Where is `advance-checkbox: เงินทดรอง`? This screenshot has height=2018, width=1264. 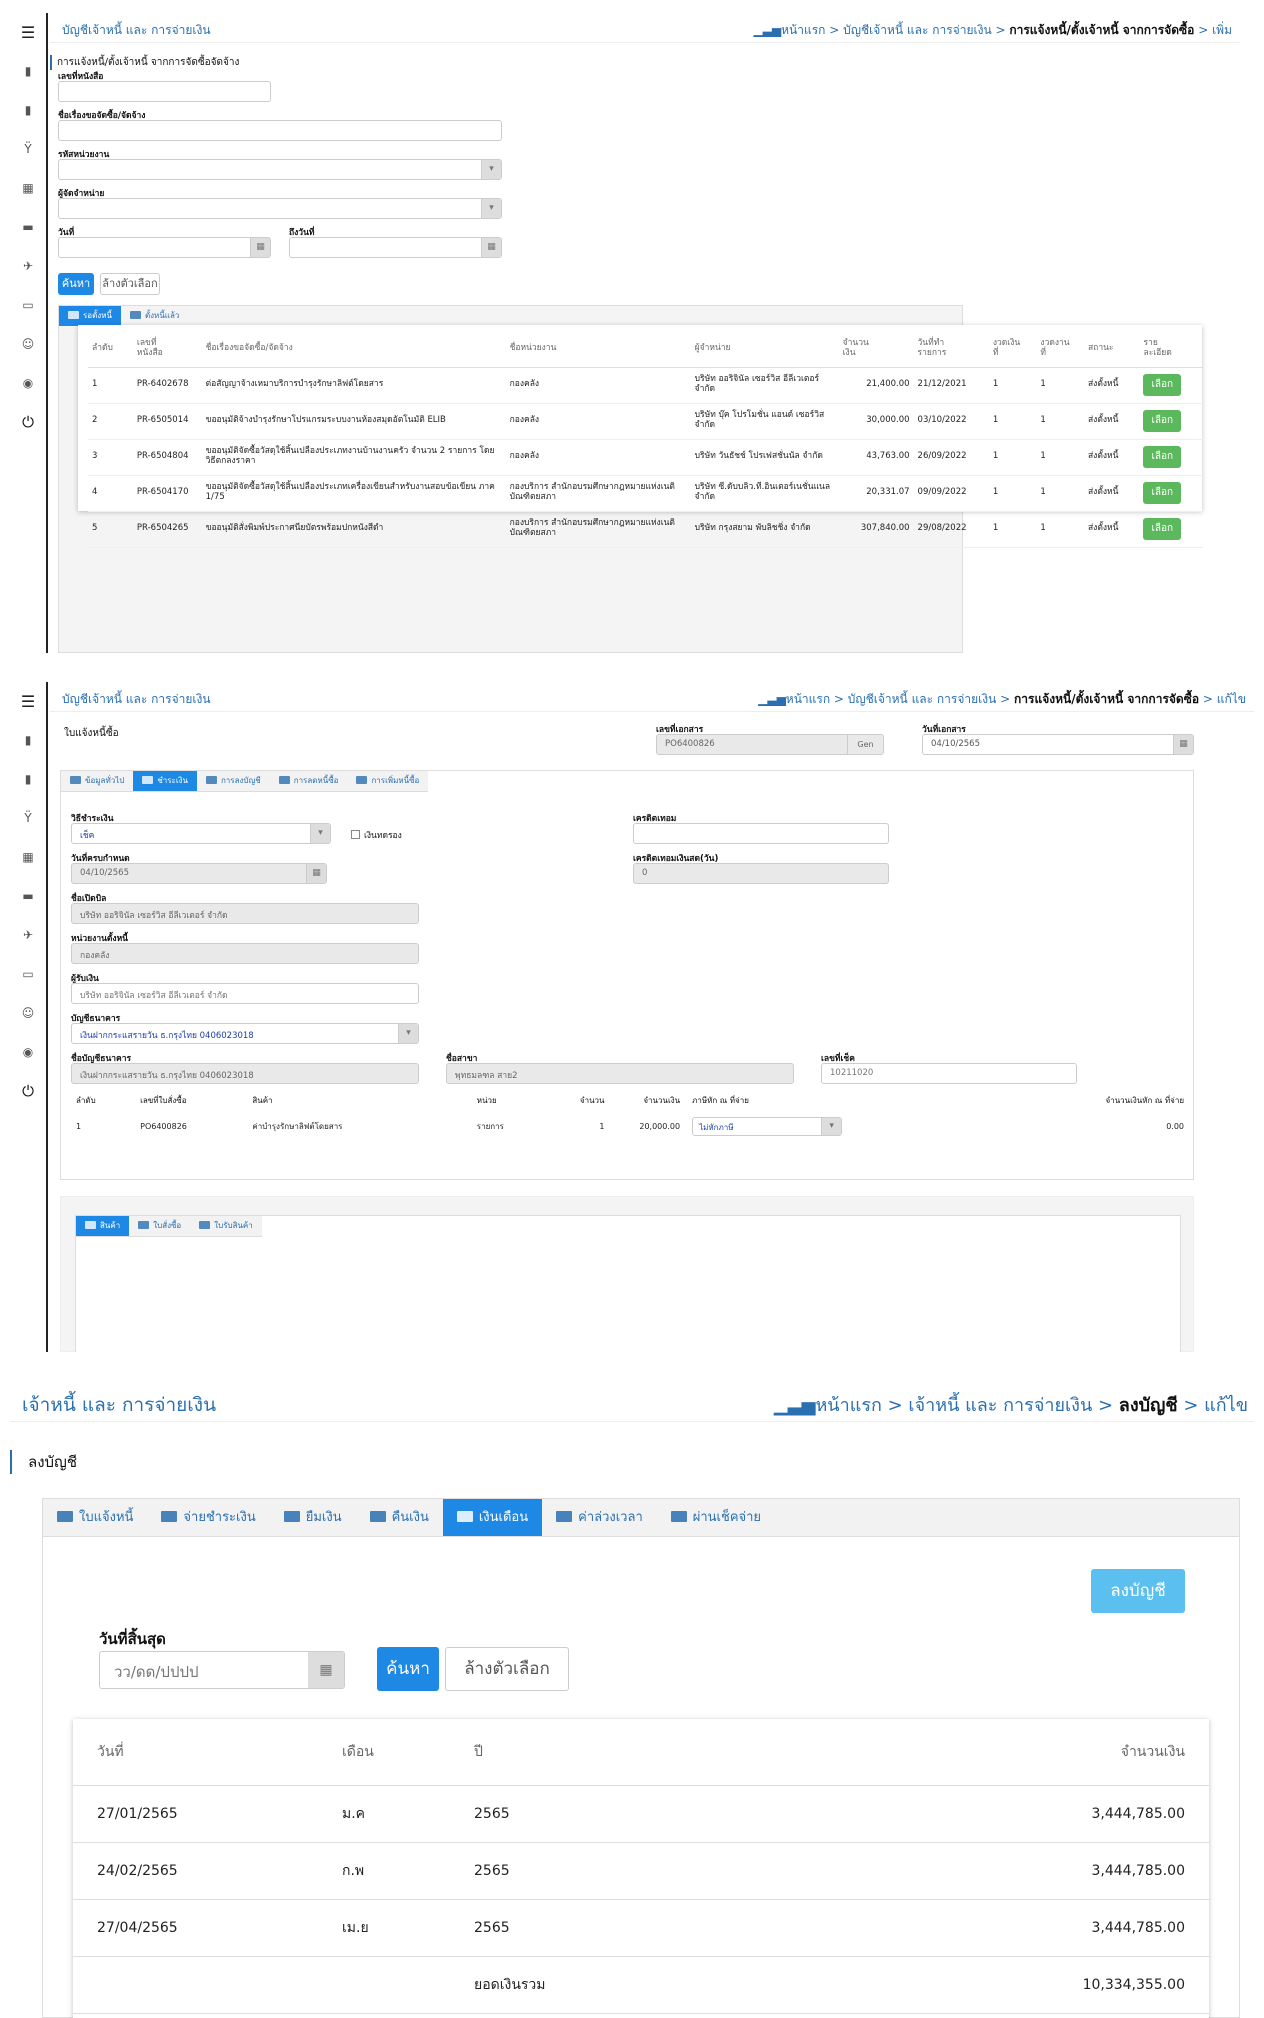
advance-checkbox: เงินทดรอง is located at coordinates (376, 835).